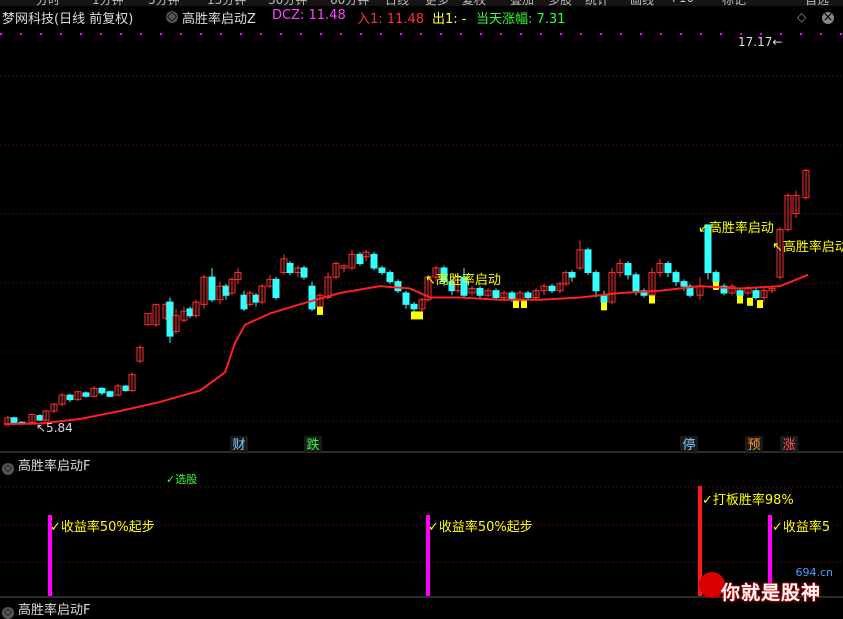  I want to click on event-marker: 财, so click(238, 445).